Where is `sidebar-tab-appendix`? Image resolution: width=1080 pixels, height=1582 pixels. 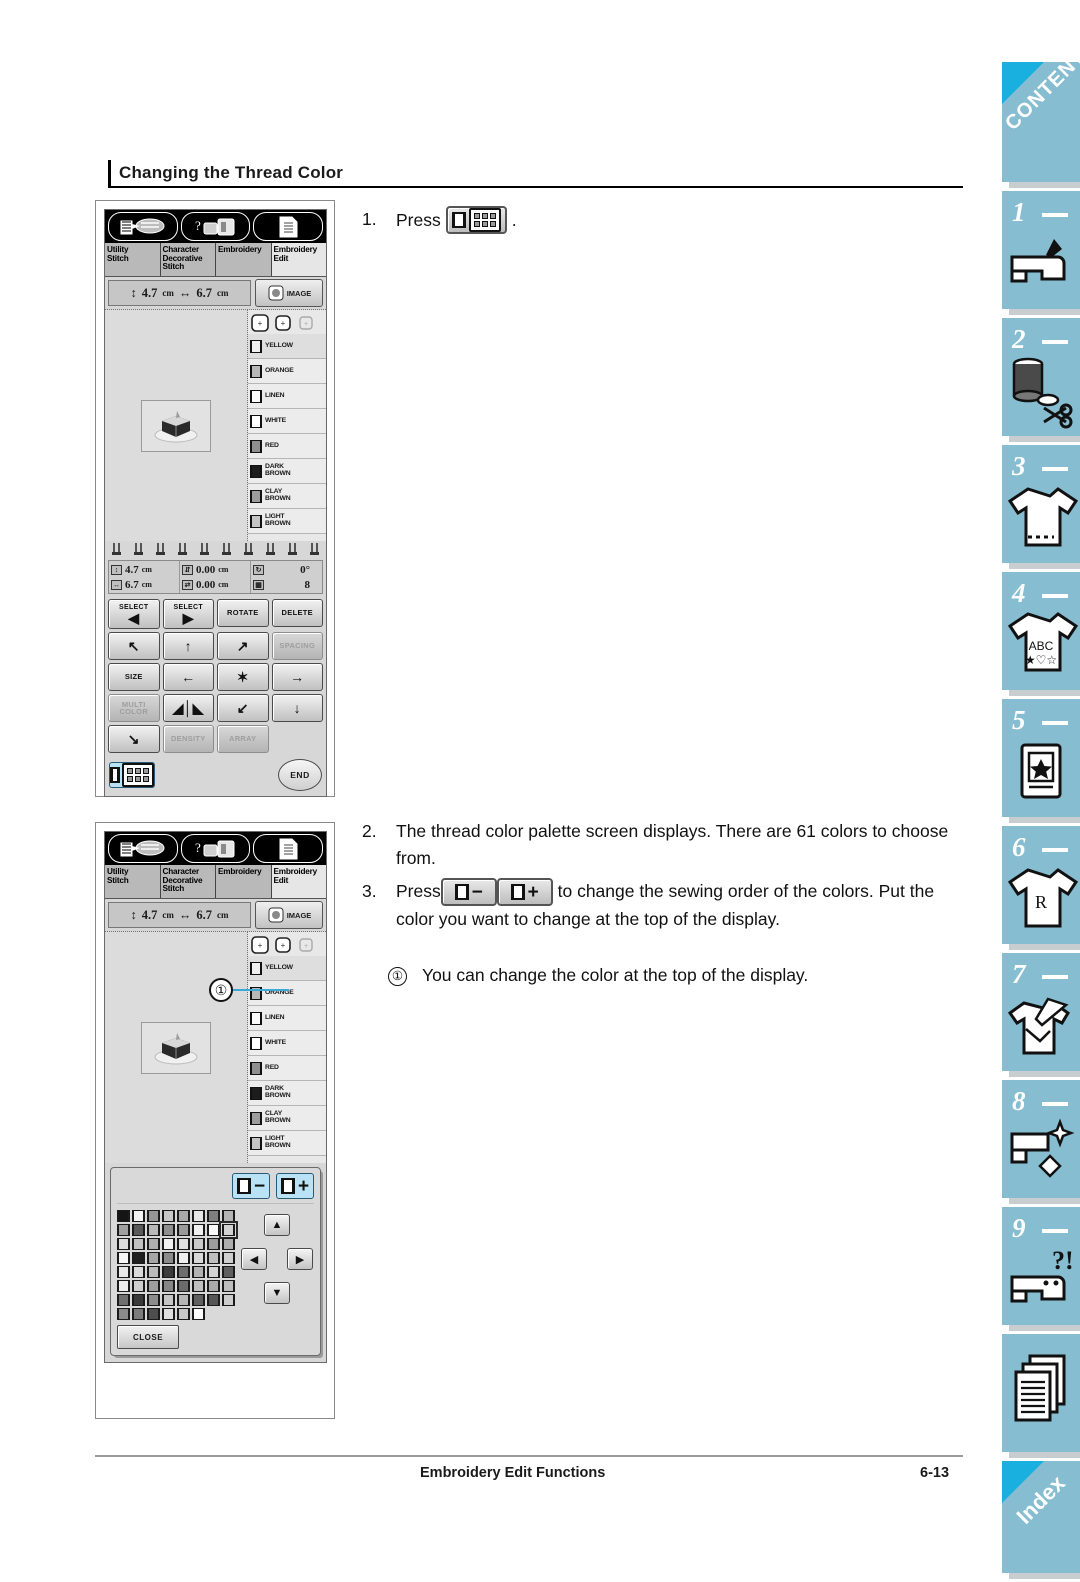
sidebar-tab-appendix is located at coordinates (1041, 1393).